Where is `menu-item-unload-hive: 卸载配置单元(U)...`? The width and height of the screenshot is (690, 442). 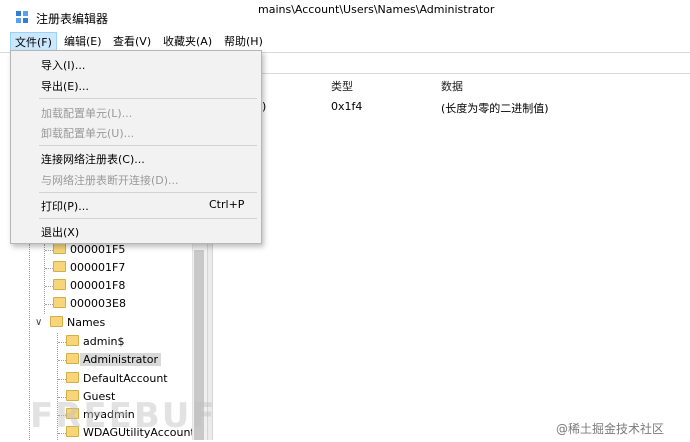
menu-item-unload-hive: 卸载配置单元(U)... is located at coordinates (88, 133).